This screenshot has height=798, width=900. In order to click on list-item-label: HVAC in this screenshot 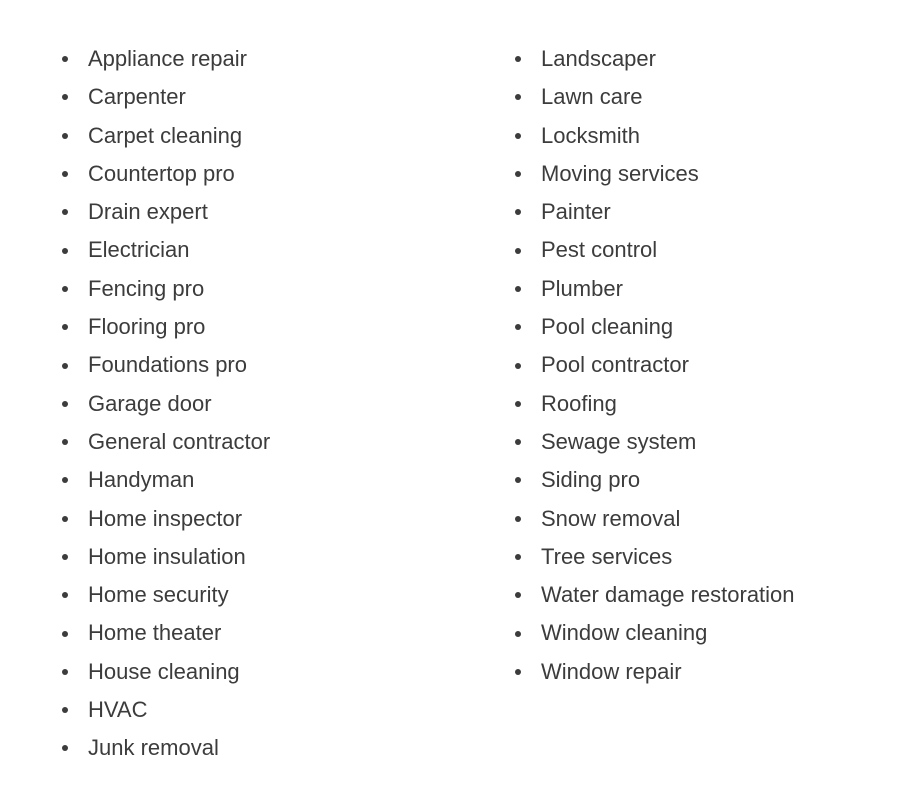, I will do `click(118, 710)`.